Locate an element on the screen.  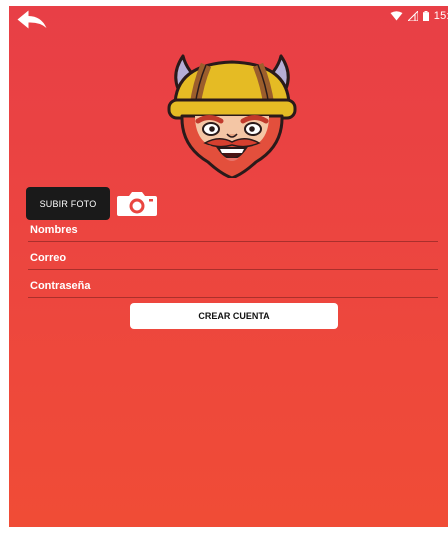
back-button is located at coordinates (32, 22).